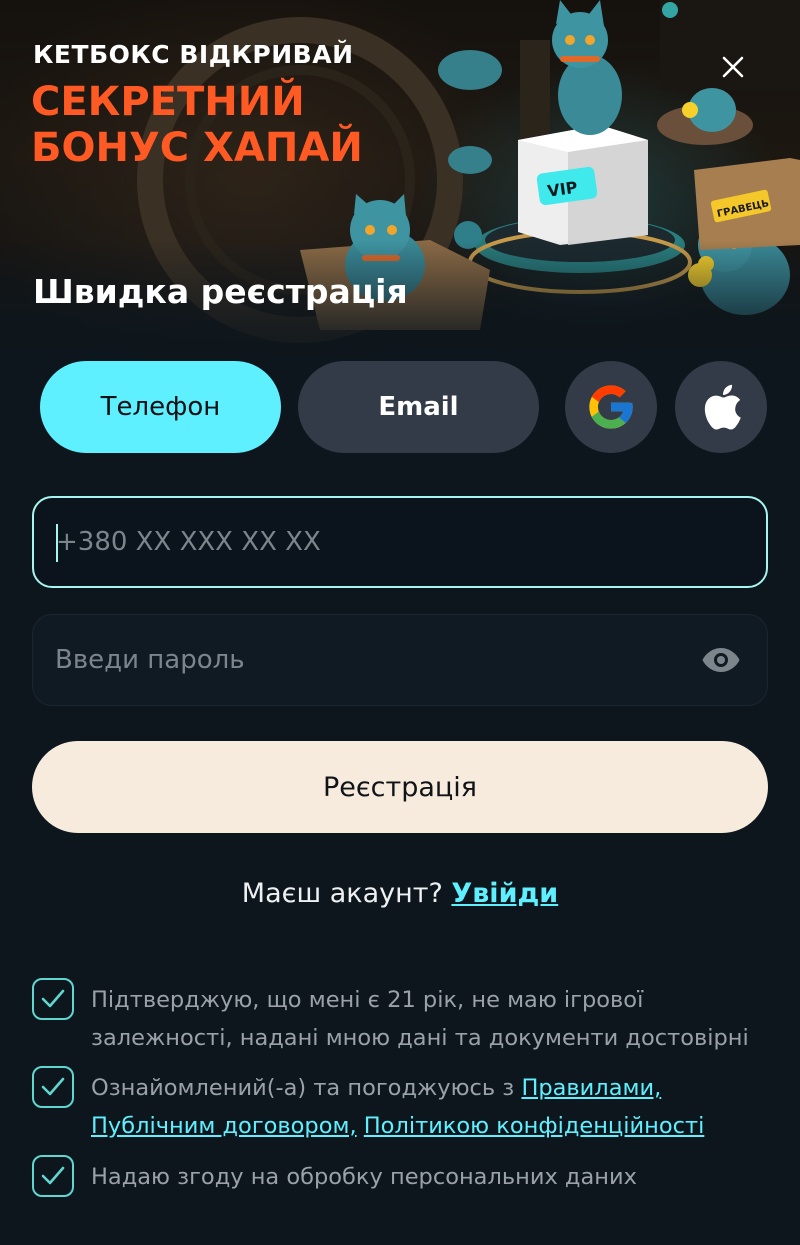 The image size is (800, 1245). Describe the element at coordinates (346, 893) in the screenshot. I see `login-prompt-text: Маєш акаунт?` at that location.